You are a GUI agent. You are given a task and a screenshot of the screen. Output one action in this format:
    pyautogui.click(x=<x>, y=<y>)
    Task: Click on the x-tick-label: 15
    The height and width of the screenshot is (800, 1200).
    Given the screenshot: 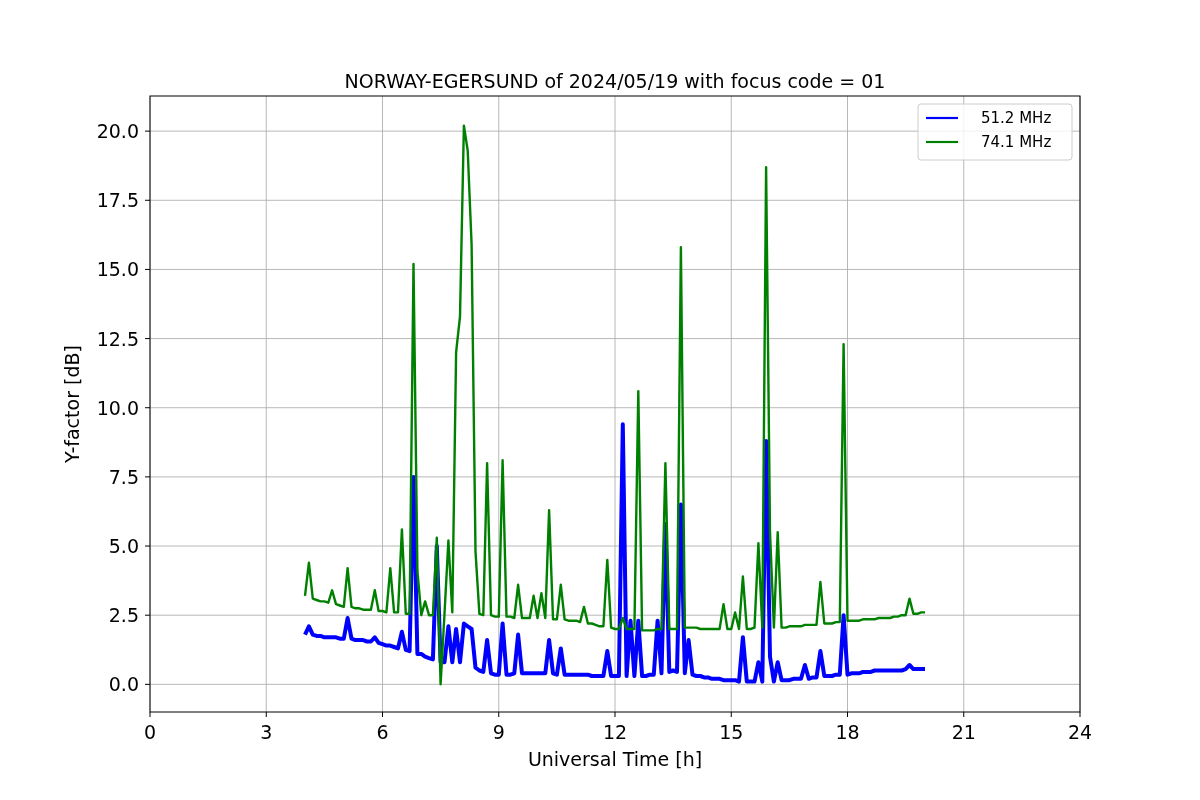 What is the action you would take?
    pyautogui.click(x=731, y=732)
    